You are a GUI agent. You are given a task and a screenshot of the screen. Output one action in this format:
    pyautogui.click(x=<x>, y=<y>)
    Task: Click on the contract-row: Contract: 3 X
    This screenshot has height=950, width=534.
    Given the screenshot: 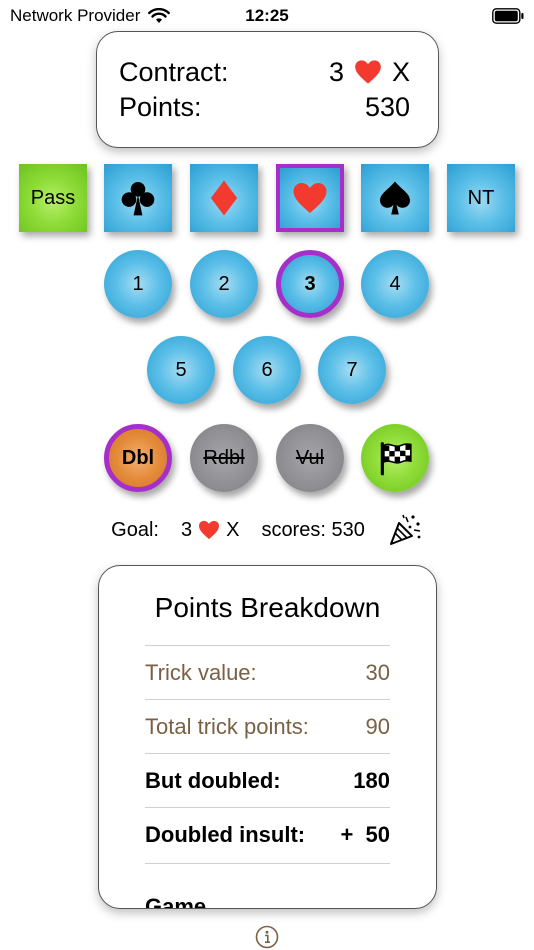 What is the action you would take?
    pyautogui.click(x=264, y=72)
    